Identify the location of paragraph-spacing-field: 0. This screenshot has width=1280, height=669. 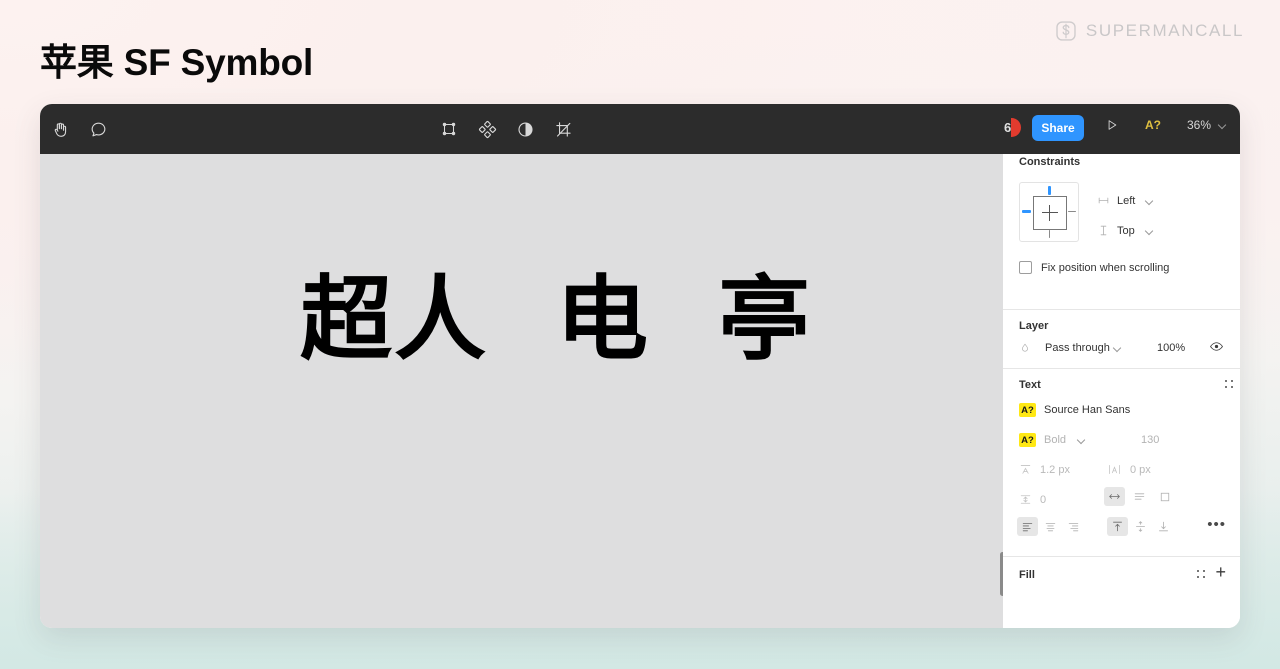
(1032, 499).